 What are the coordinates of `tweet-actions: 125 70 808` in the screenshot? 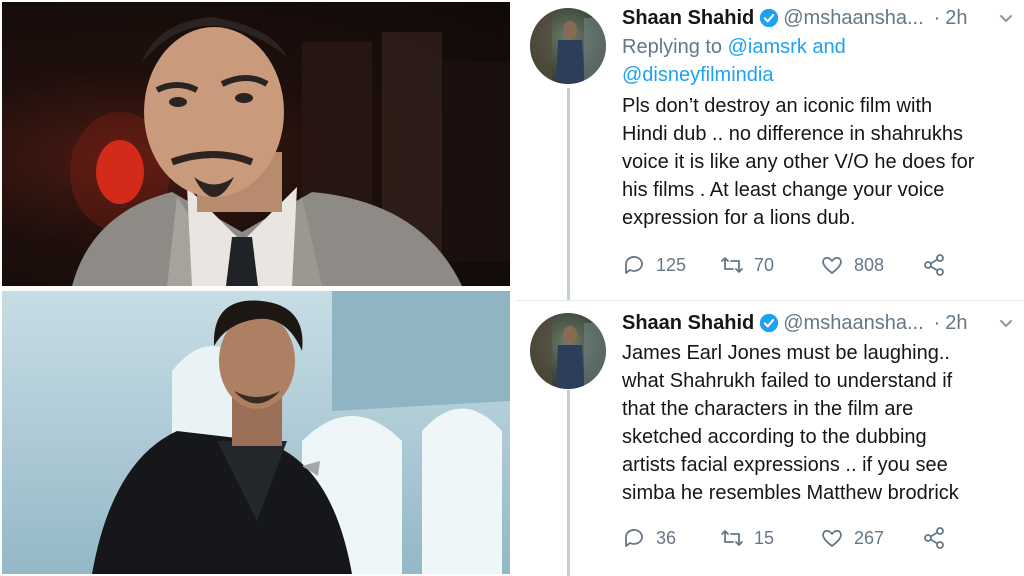 It's located at (817, 268).